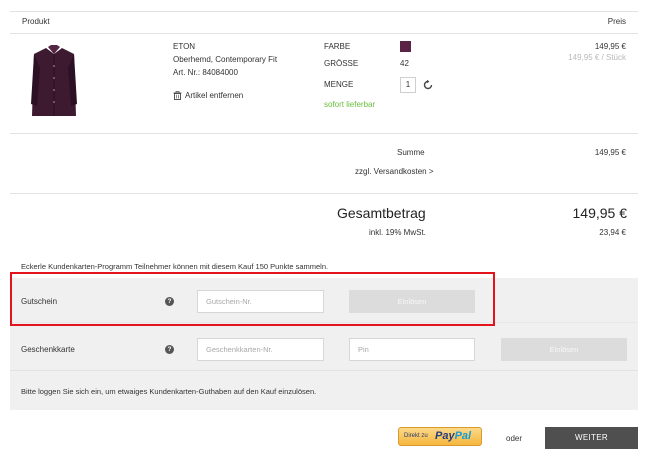  I want to click on paypal-prefix: Direkt zu, so click(416, 436).